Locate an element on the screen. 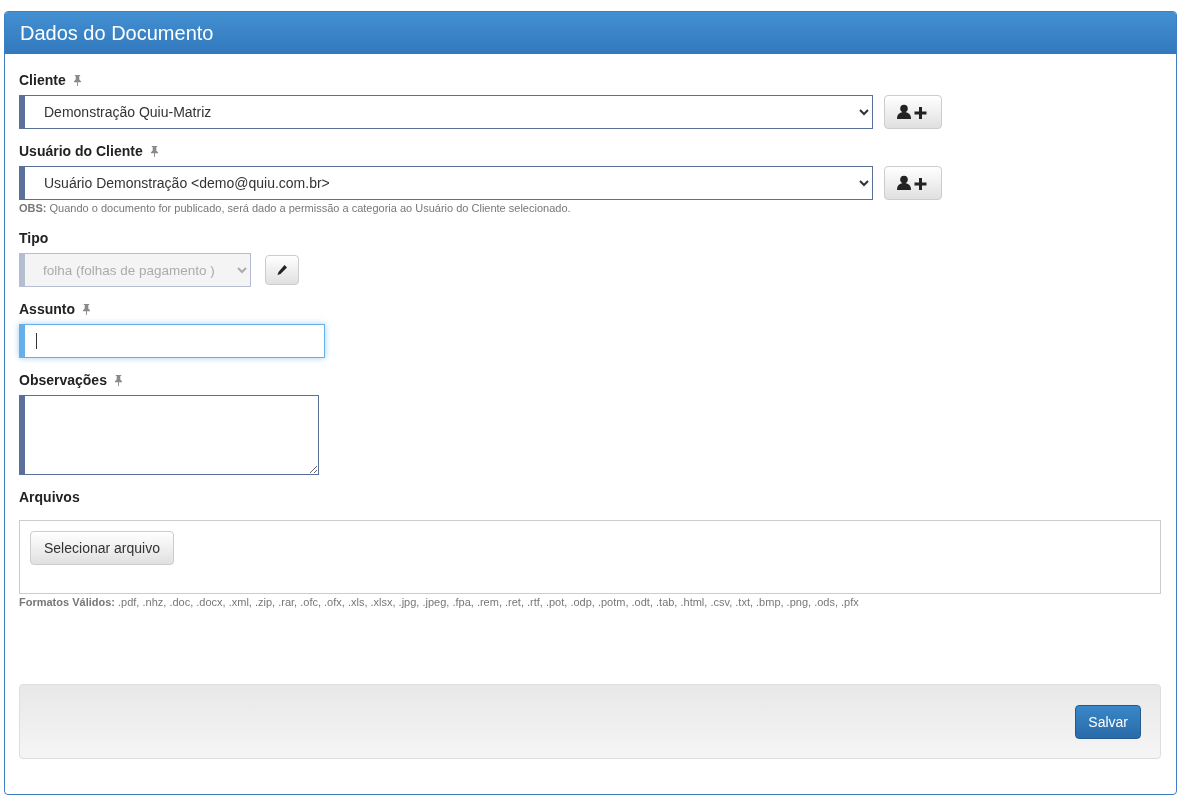  pencil-icon is located at coordinates (282, 270).